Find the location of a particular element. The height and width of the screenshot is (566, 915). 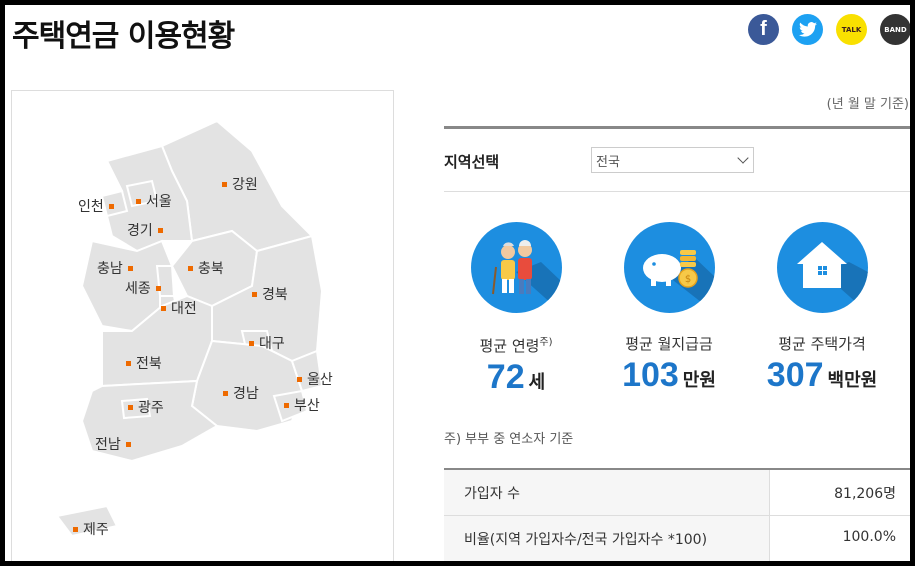

stat-average-house-price: 평균 주택가격 307 백만원 is located at coordinates (822, 308).